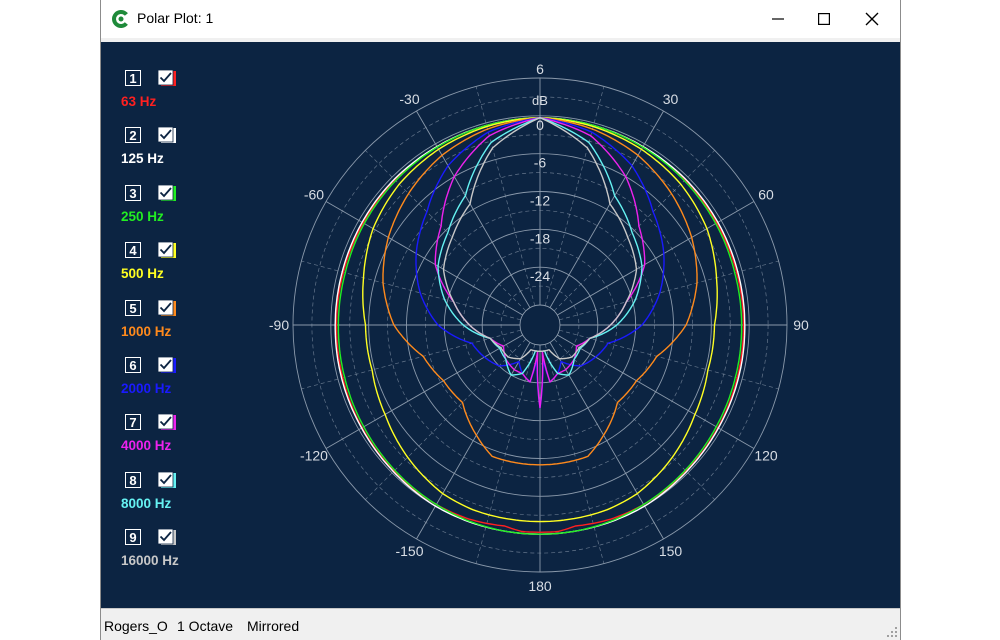  I want to click on legend-number-1: 1, so click(133, 78).